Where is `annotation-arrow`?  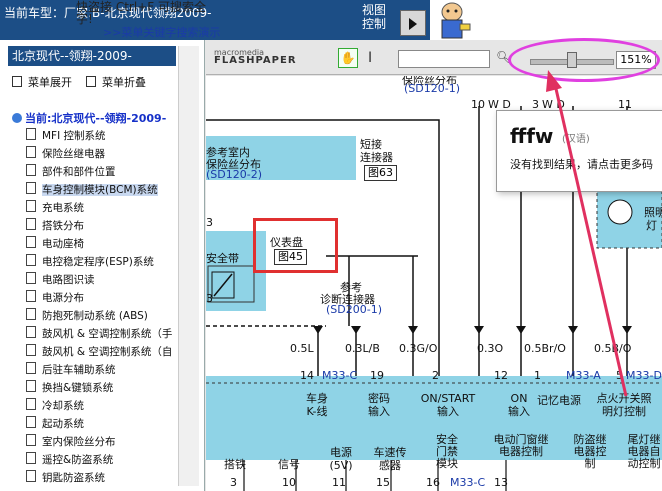 annotation-arrow is located at coordinates (587, 233).